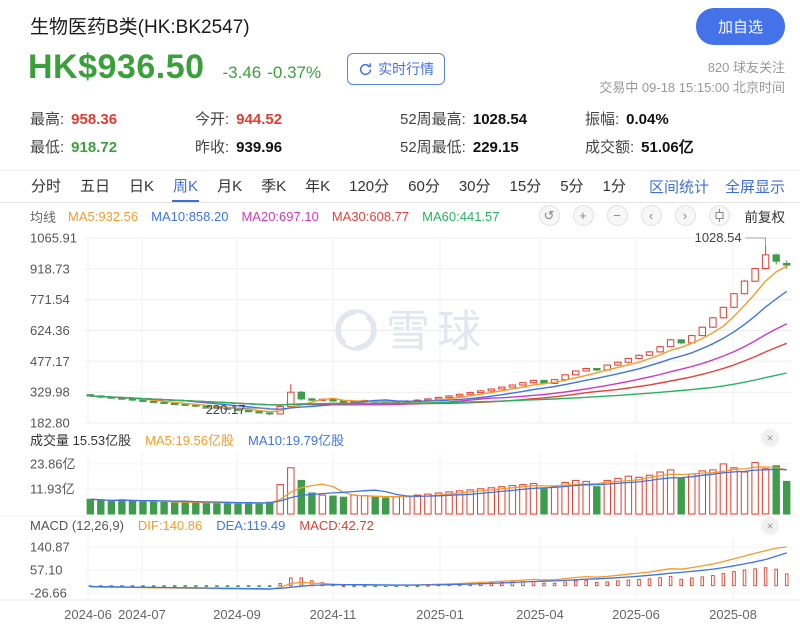 This screenshot has height=632, width=800. Describe the element at coordinates (142, 614) in the screenshot. I see `x-axis-label-1: 2024-07` at that location.